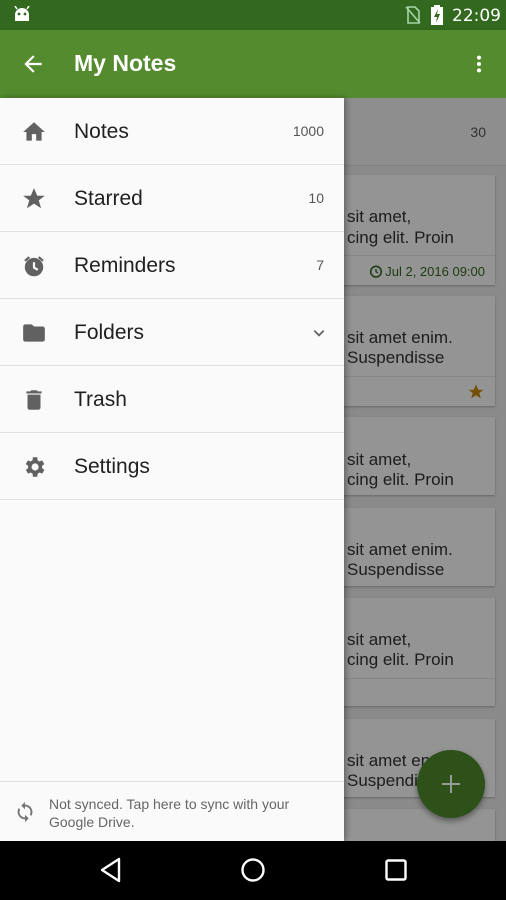 This screenshot has height=900, width=506. I want to click on gear-icon, so click(35, 467).